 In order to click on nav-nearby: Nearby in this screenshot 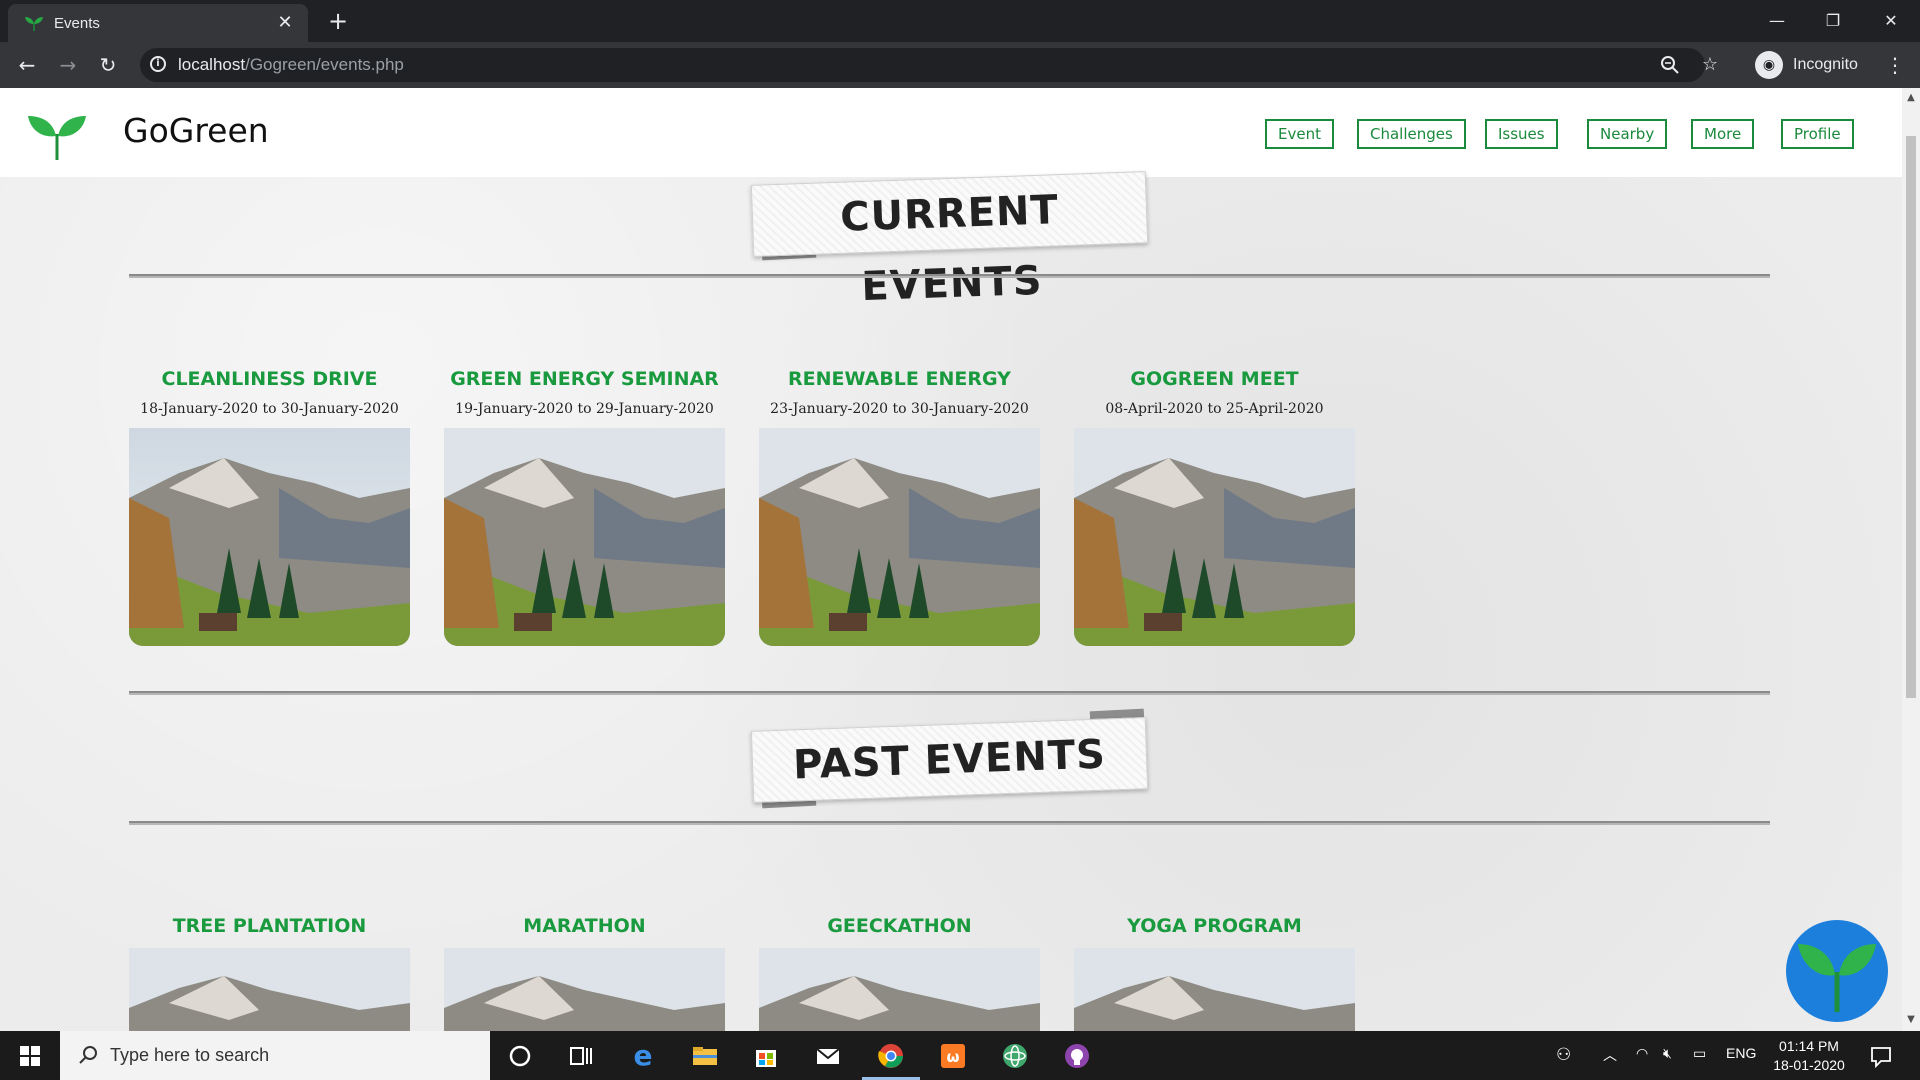, I will do `click(1627, 134)`.